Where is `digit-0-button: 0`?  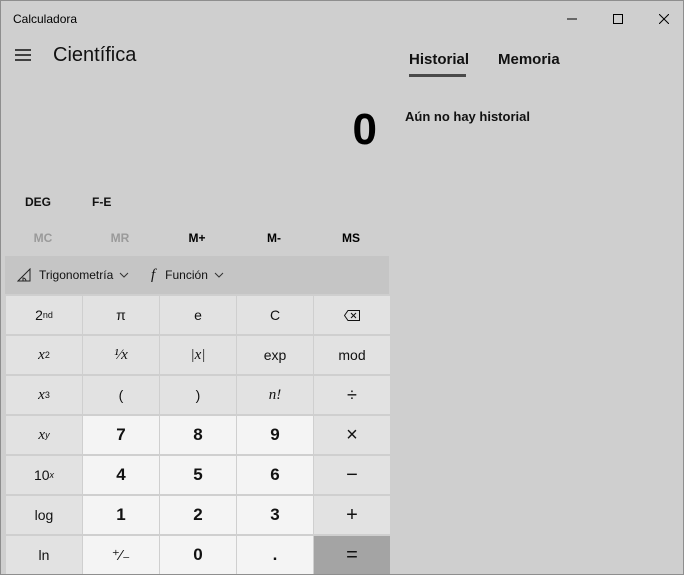
digit-0-button: 0 is located at coordinates (198, 555).